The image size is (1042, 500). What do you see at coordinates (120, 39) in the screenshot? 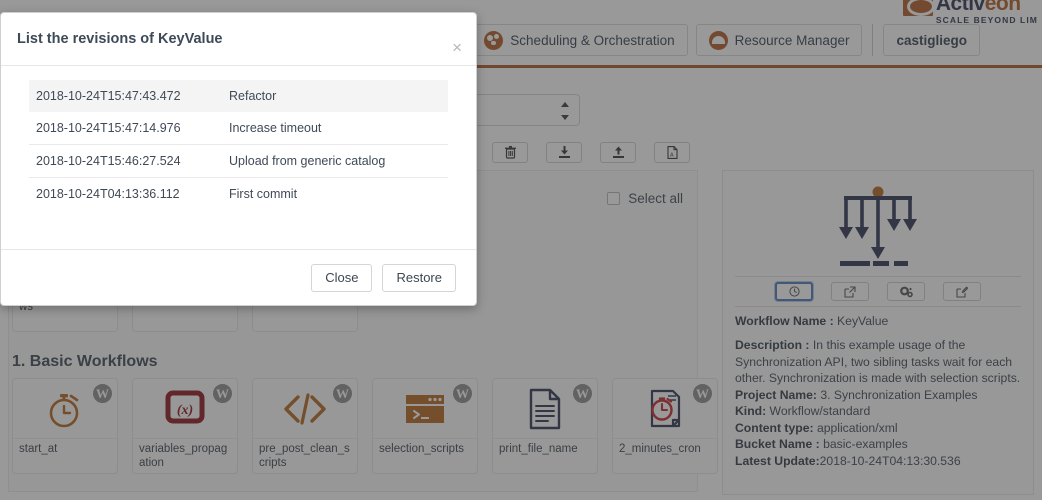
I see `modal-title: List the revisions of KeyValue` at bounding box center [120, 39].